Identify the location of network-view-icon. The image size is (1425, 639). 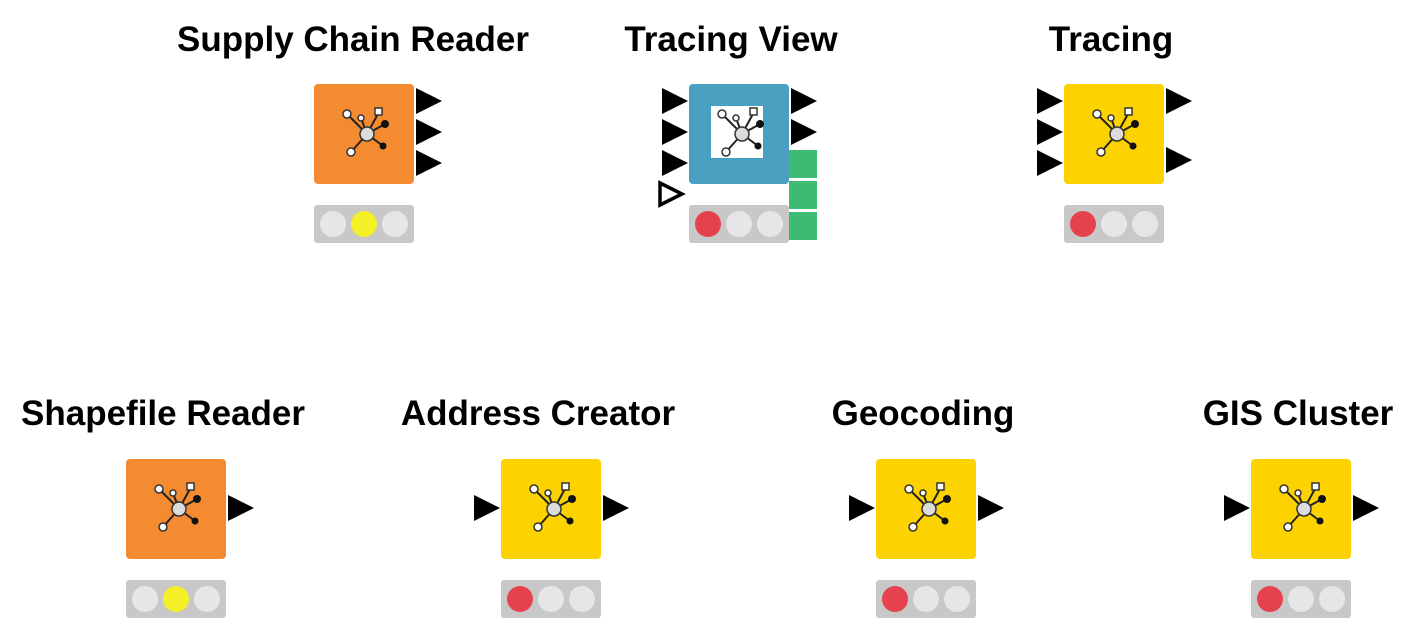
(741, 132).